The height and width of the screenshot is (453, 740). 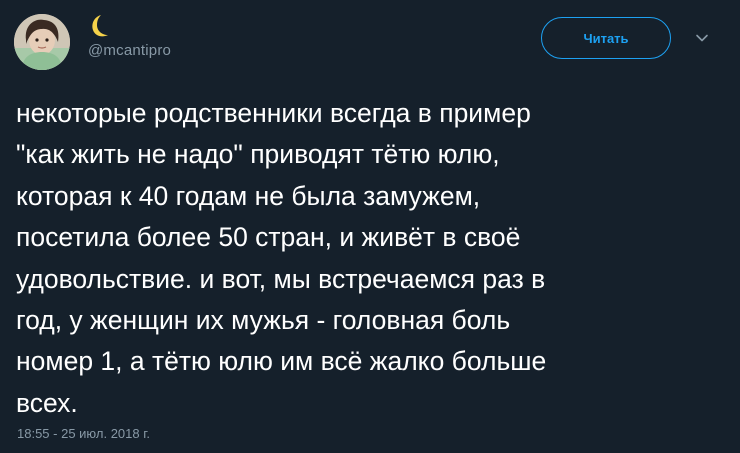 What do you see at coordinates (263, 320) in the screenshot?
I see `tweet-text-line: год, у женщин их мужья - головная боль` at bounding box center [263, 320].